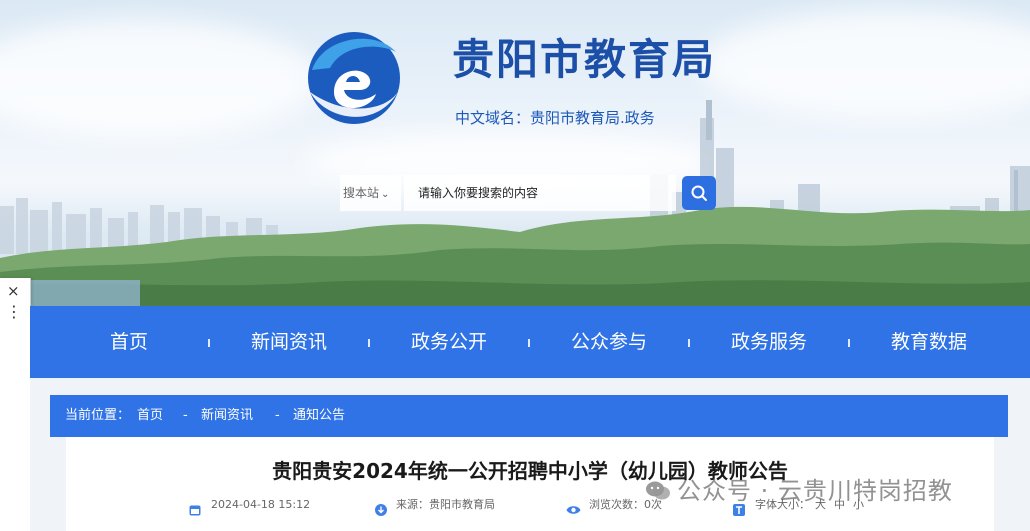 Image resolution: width=1030 pixels, height=531 pixels. Describe the element at coordinates (815, 491) in the screenshot. I see `watermark-text: 公众号 · 云贵川特岗招教` at that location.